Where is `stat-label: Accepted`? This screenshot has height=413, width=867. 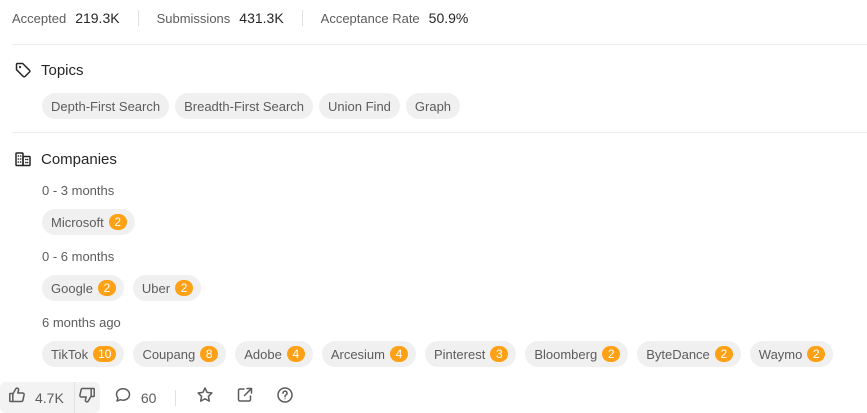 stat-label: Accepted is located at coordinates (39, 18).